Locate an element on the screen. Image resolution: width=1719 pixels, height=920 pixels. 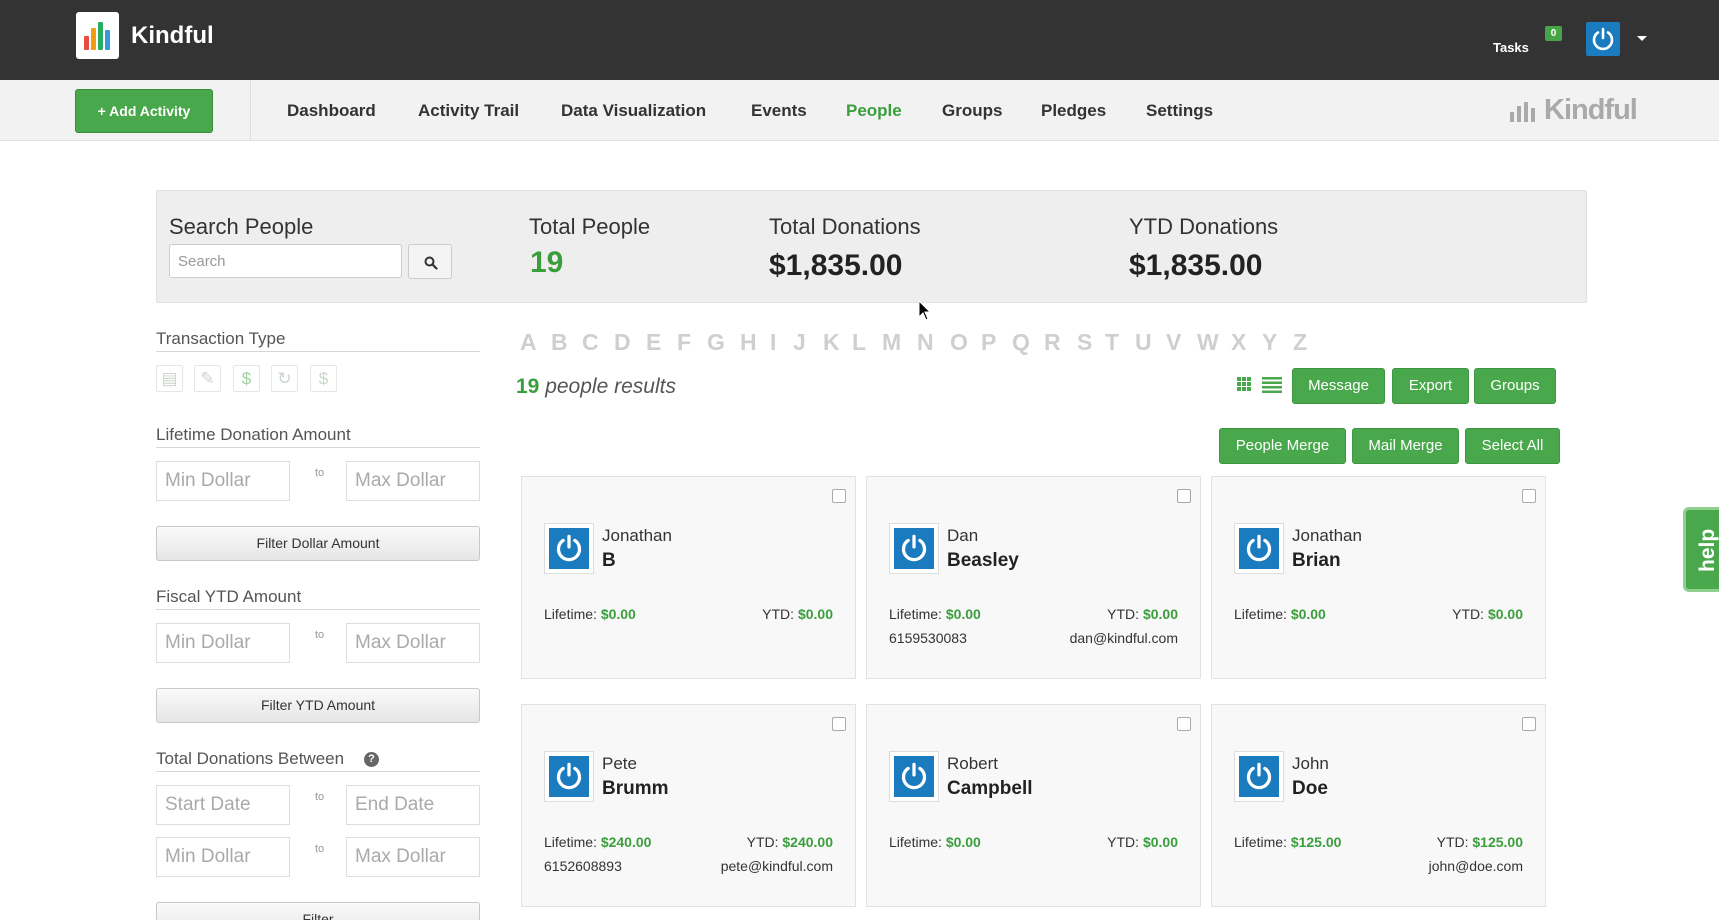
message-button: Message is located at coordinates (1338, 386).